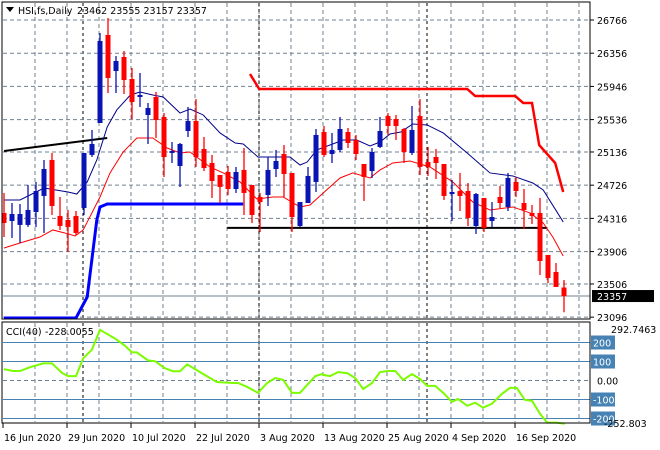 Image resolution: width=660 pixels, height=450 pixels. I want to click on date-label: 16 Jun 2020, so click(32, 438).